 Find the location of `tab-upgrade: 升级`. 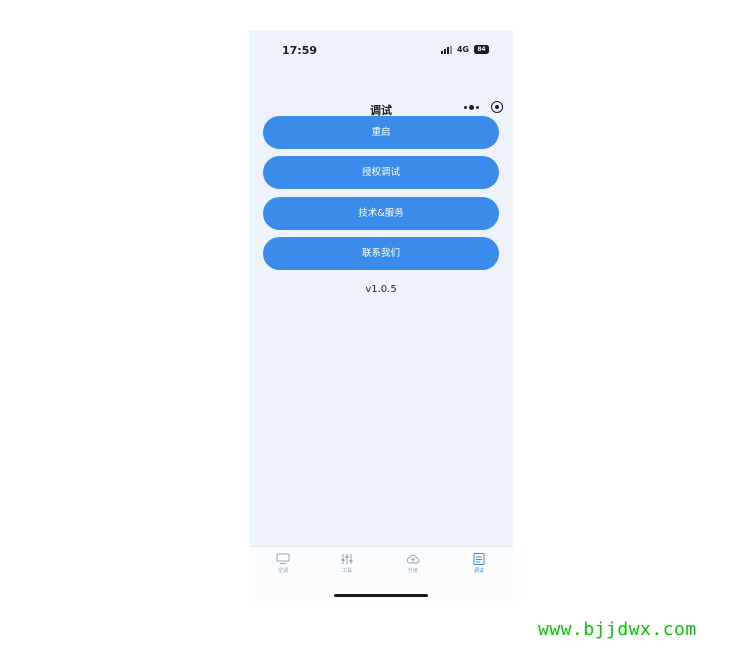

tab-upgrade: 升级 is located at coordinates (413, 563).